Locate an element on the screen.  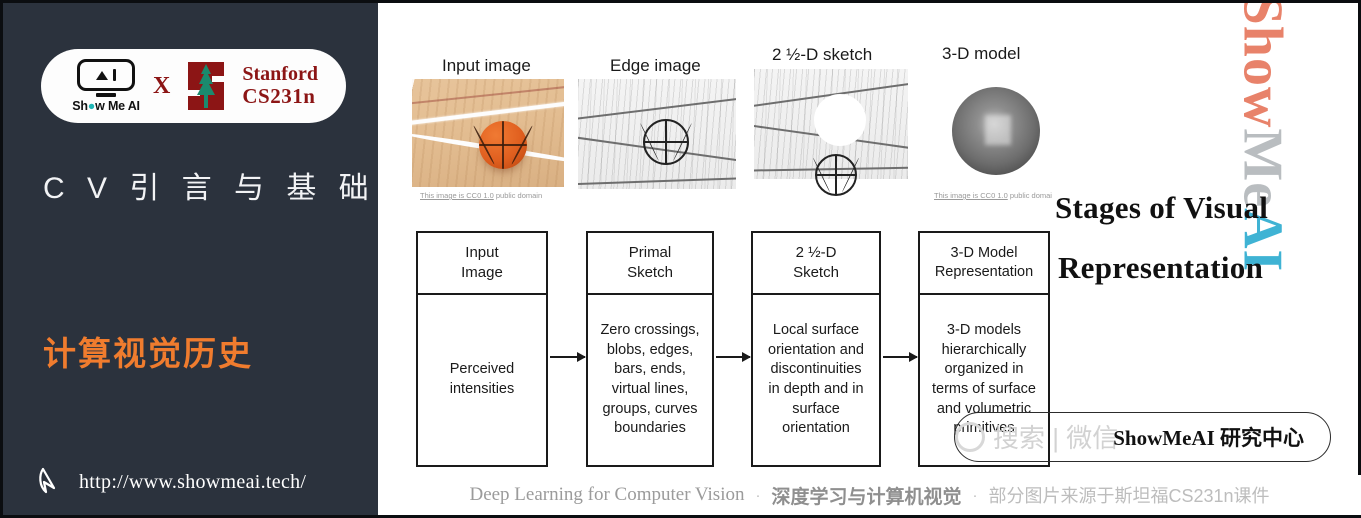
attrib-link: CC0 1.0 is located at coordinates (480, 195).